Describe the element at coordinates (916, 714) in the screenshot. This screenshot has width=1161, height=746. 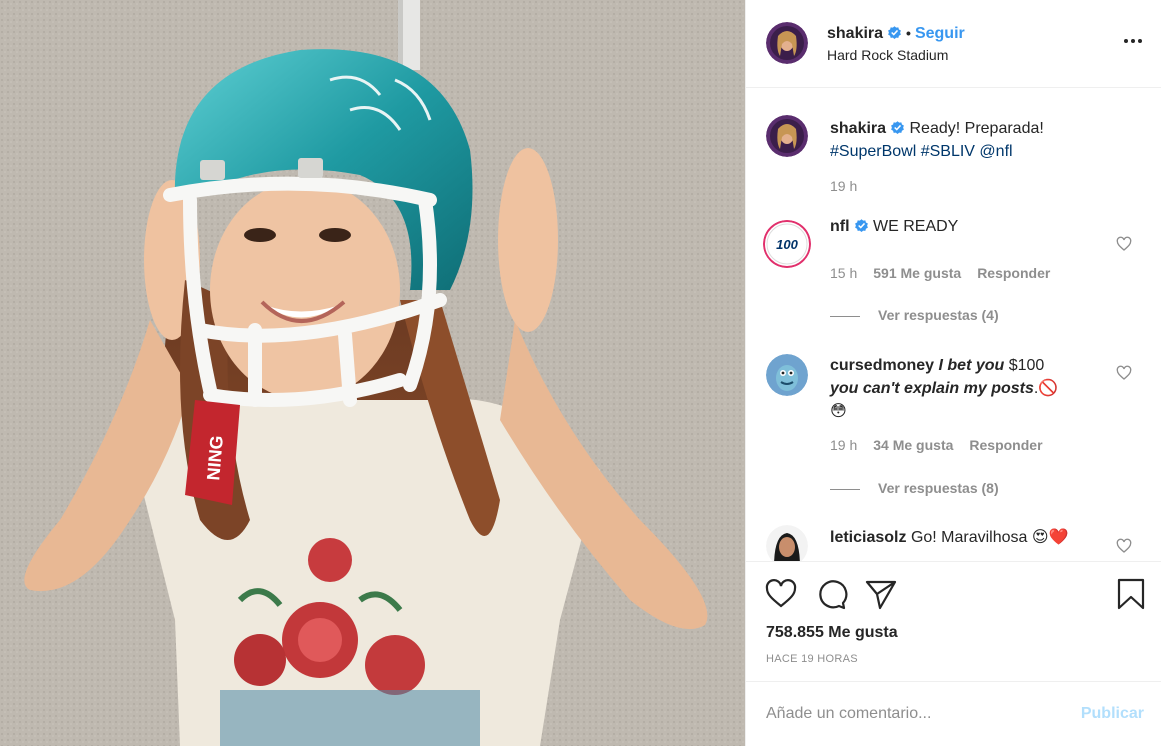
I see `comment-input` at that location.